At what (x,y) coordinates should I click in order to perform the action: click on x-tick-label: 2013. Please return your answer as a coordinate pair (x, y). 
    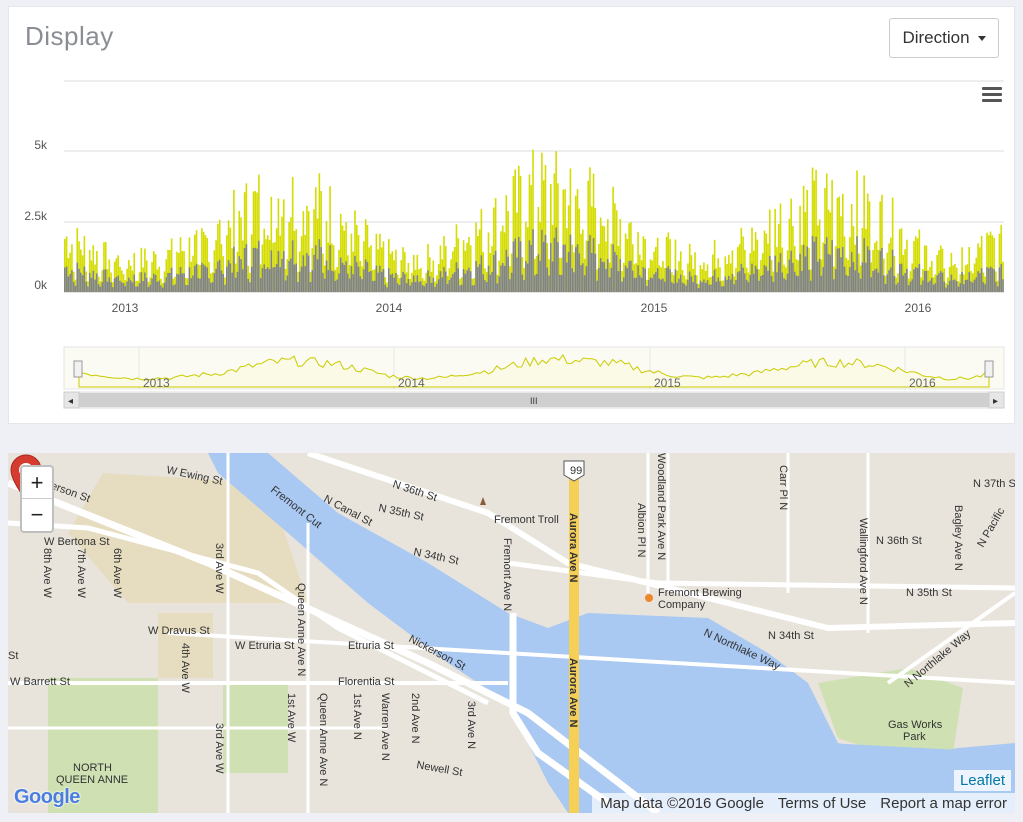
    Looking at the image, I should click on (125, 308).